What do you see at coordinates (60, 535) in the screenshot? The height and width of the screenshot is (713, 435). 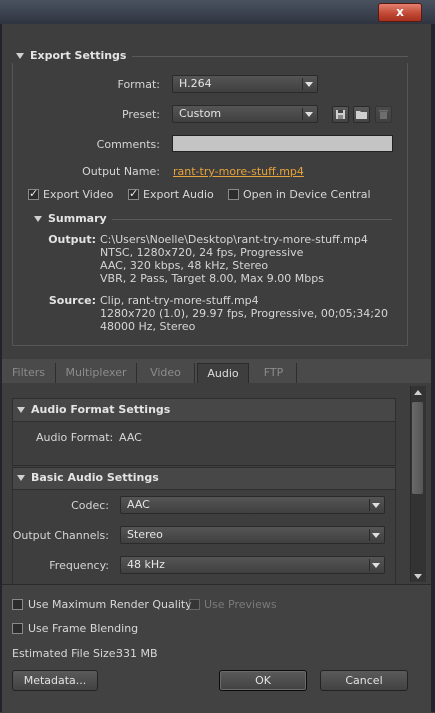 I see `output-channels-label: Output Channels:` at bounding box center [60, 535].